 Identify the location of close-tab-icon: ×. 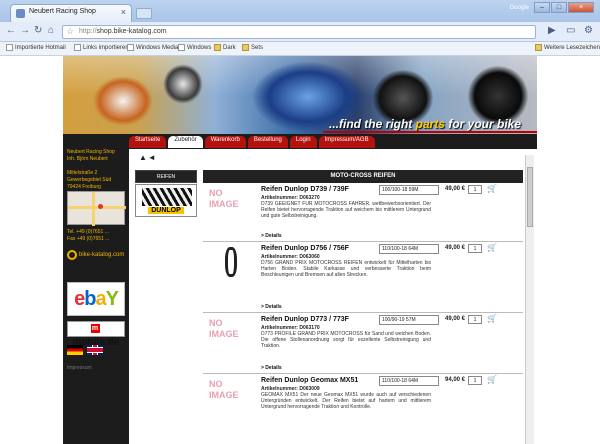
(123, 12).